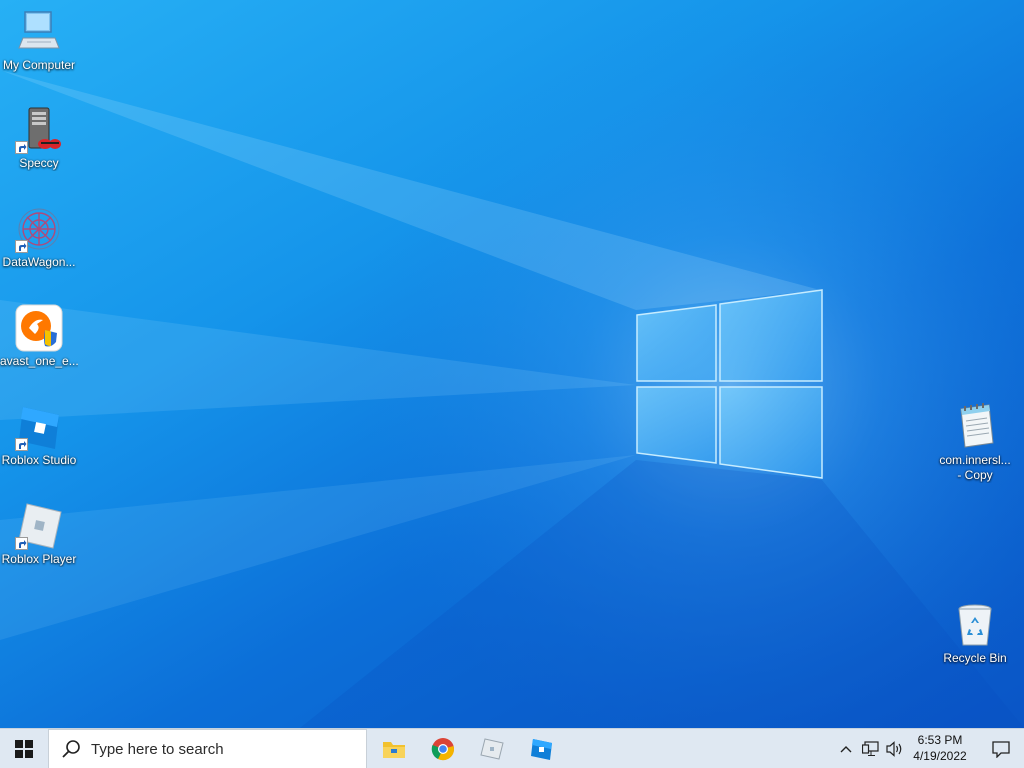 The height and width of the screenshot is (768, 1024). What do you see at coordinates (71, 749) in the screenshot?
I see `search-icon` at bounding box center [71, 749].